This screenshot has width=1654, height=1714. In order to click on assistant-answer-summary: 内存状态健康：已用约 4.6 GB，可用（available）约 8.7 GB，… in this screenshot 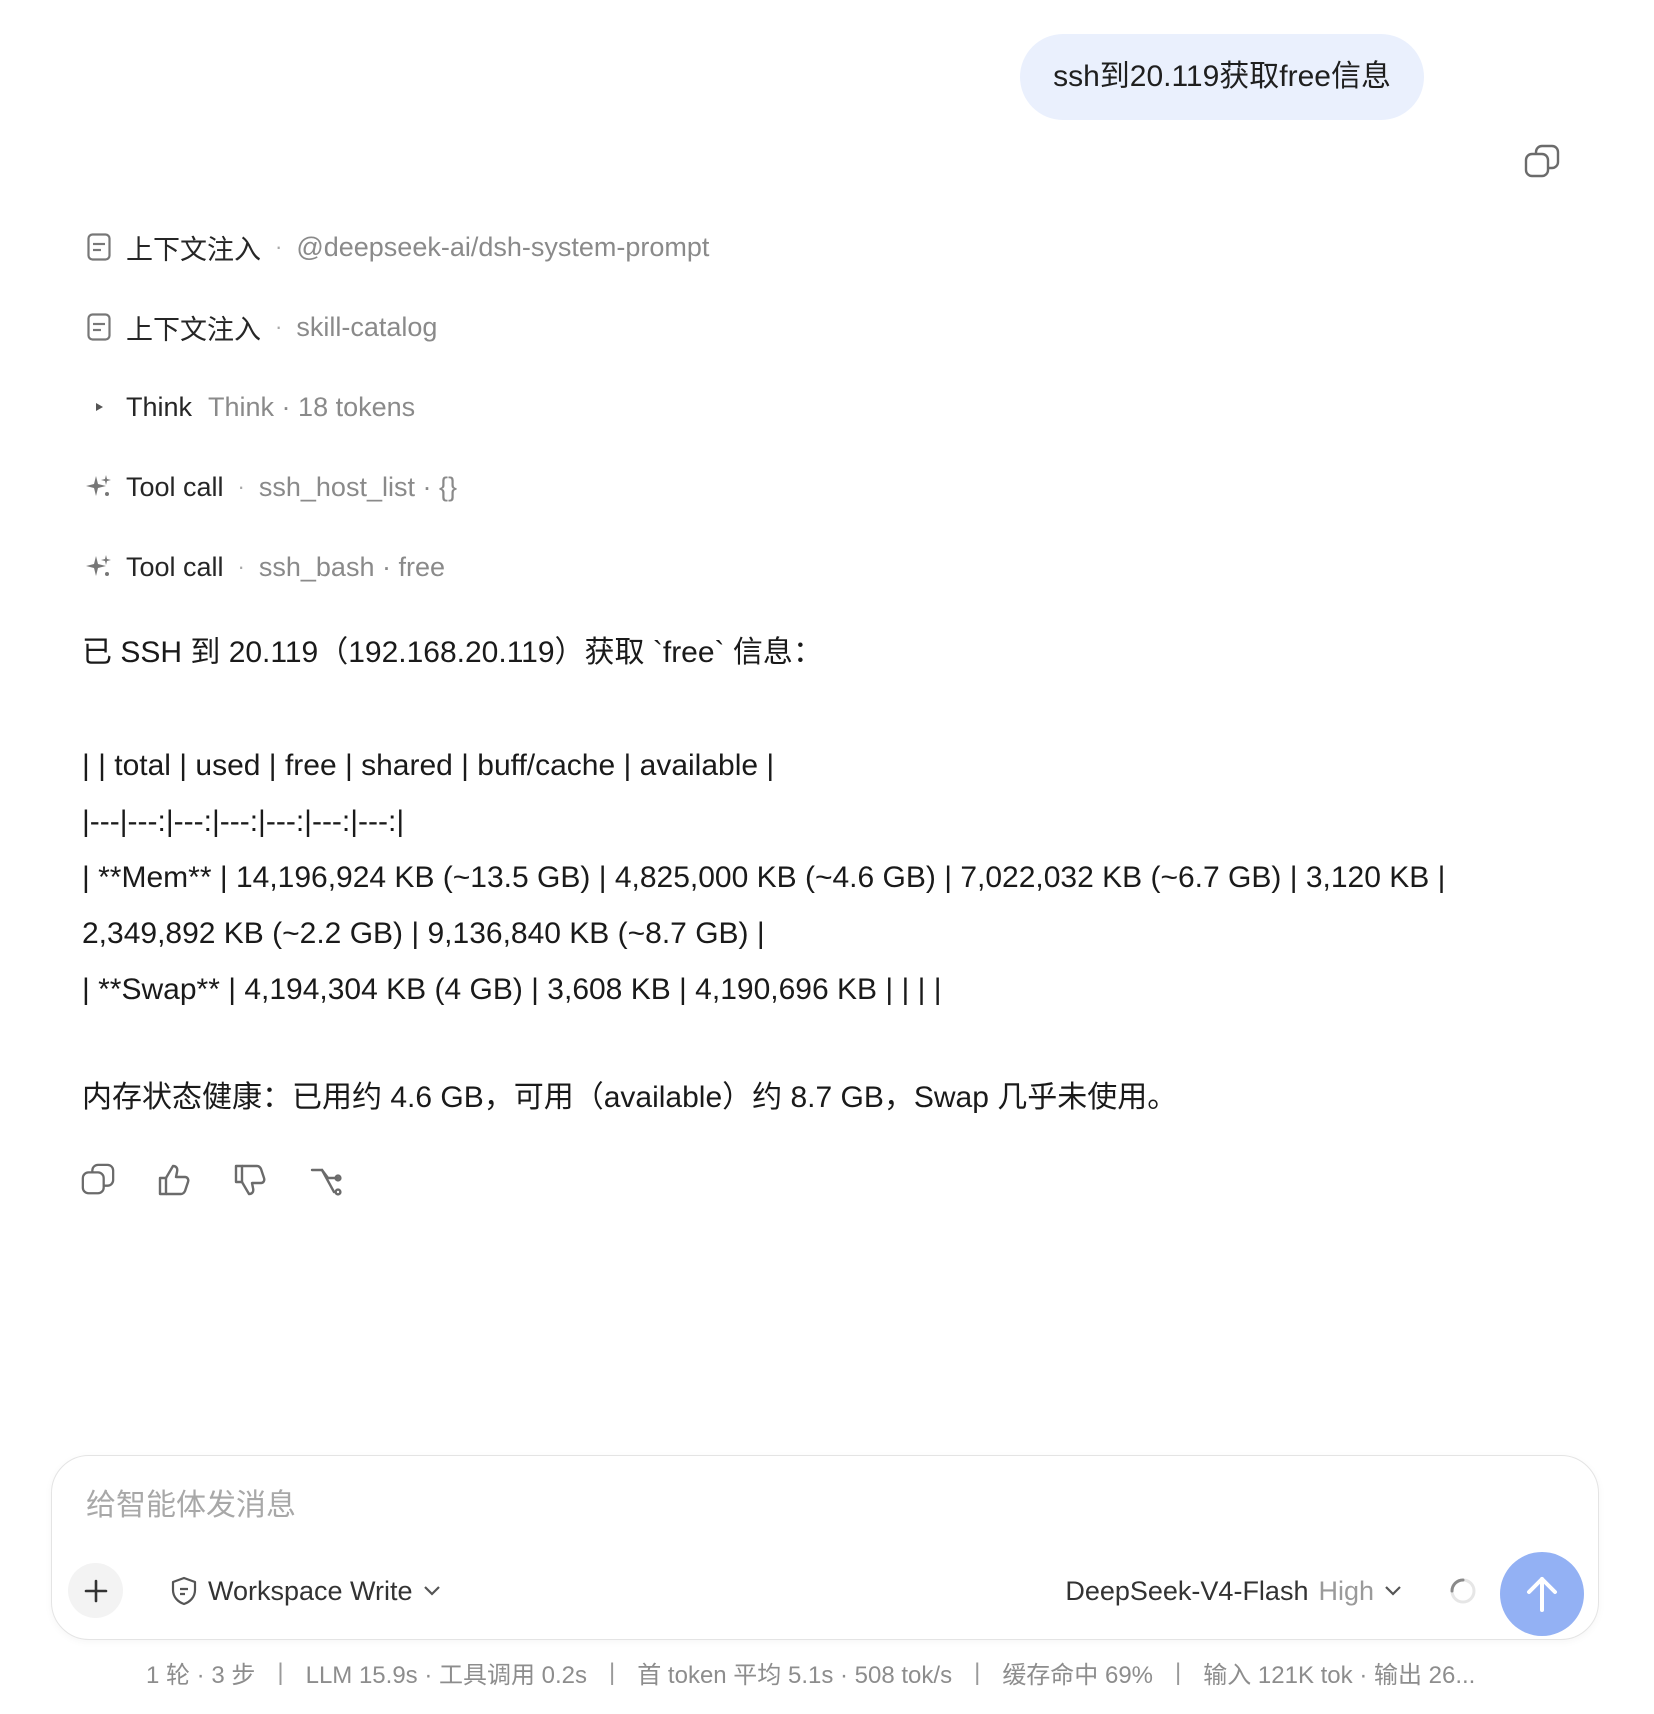, I will do `click(822, 1094)`.